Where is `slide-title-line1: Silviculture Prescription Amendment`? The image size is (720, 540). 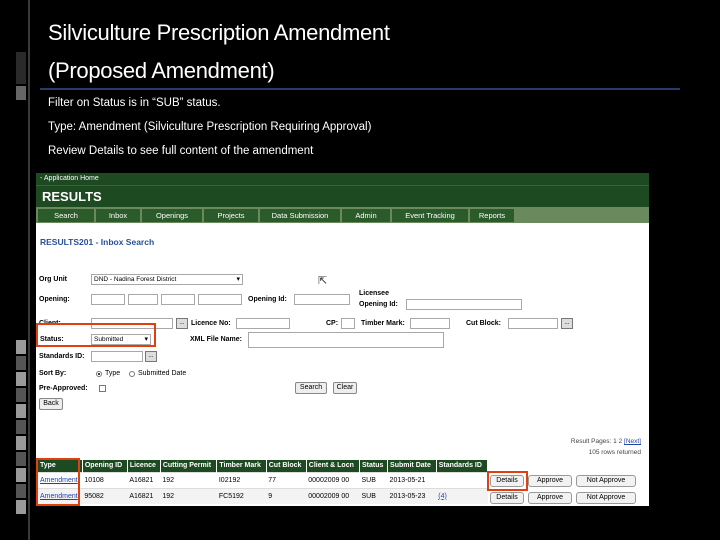 slide-title-line1: Silviculture Prescription Amendment is located at coordinates (219, 32).